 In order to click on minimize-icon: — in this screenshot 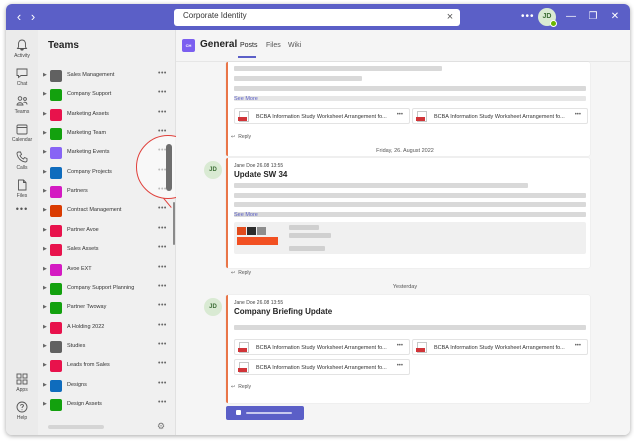, I will do `click(571, 17)`.